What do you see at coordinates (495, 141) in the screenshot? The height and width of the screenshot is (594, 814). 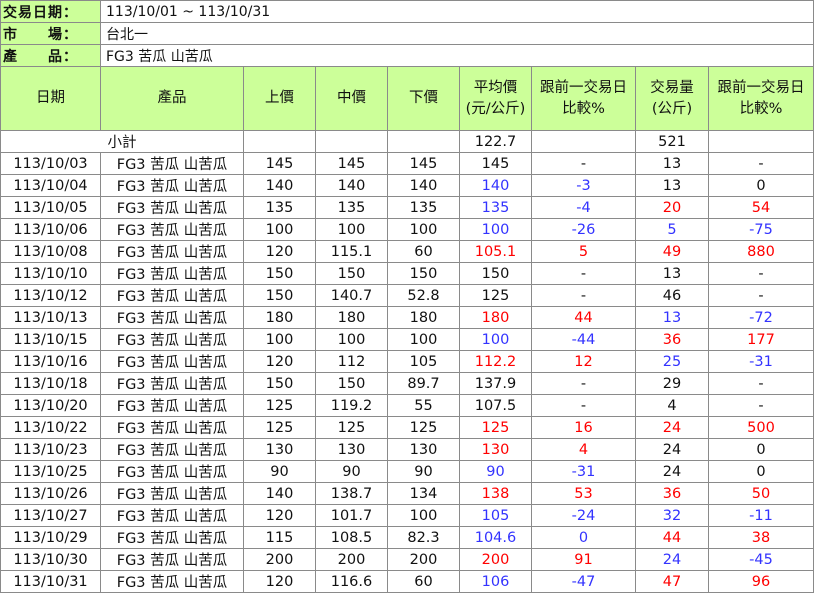 I see `subtotal-avg-price: 122.7` at bounding box center [495, 141].